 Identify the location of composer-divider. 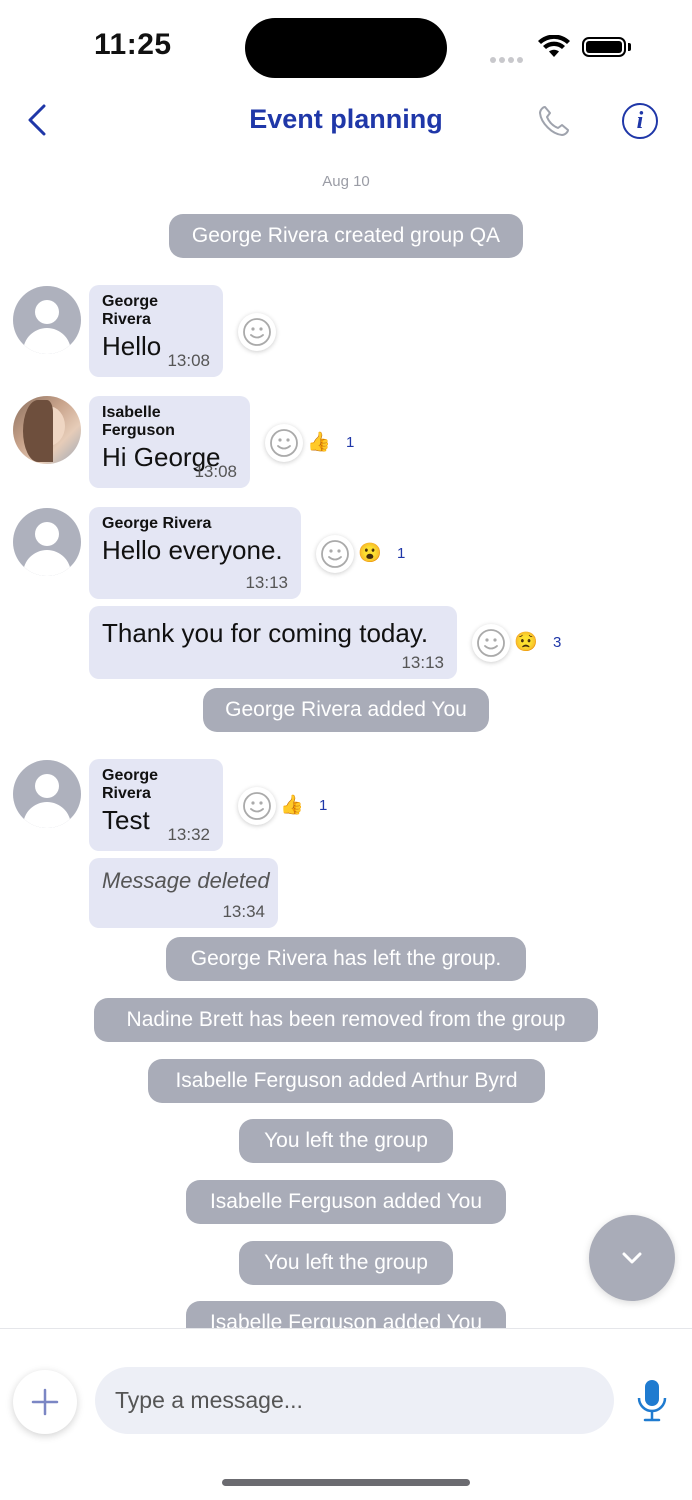
(346, 1328).